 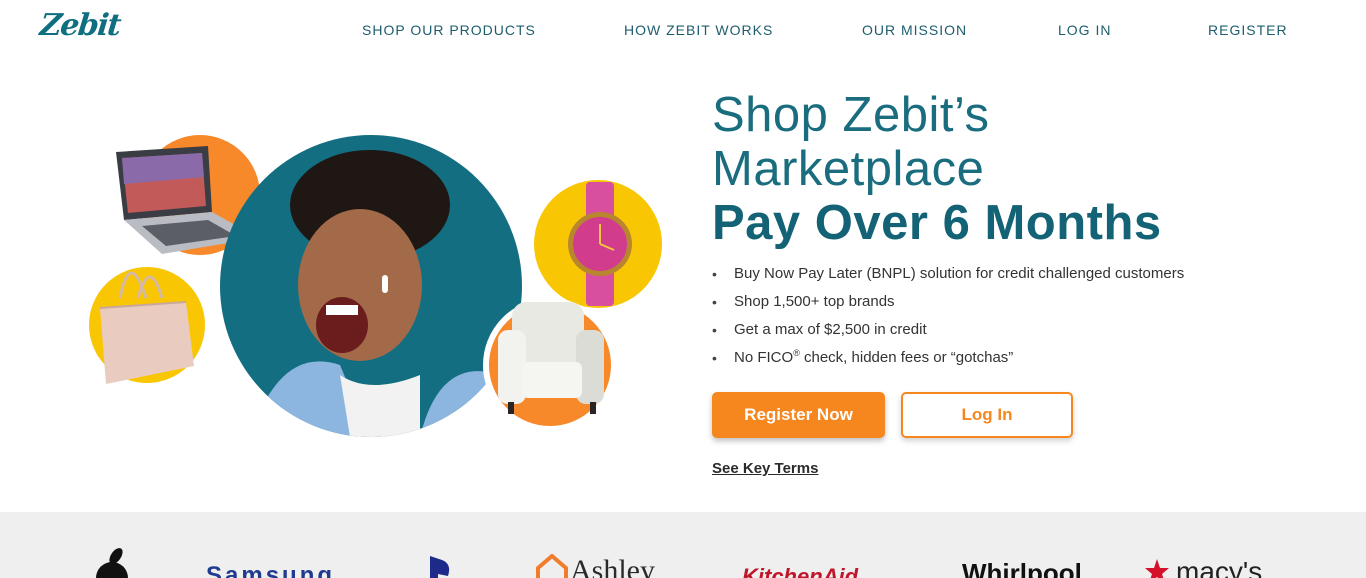 What do you see at coordinates (146, 327) in the screenshot?
I see `handbag-icon` at bounding box center [146, 327].